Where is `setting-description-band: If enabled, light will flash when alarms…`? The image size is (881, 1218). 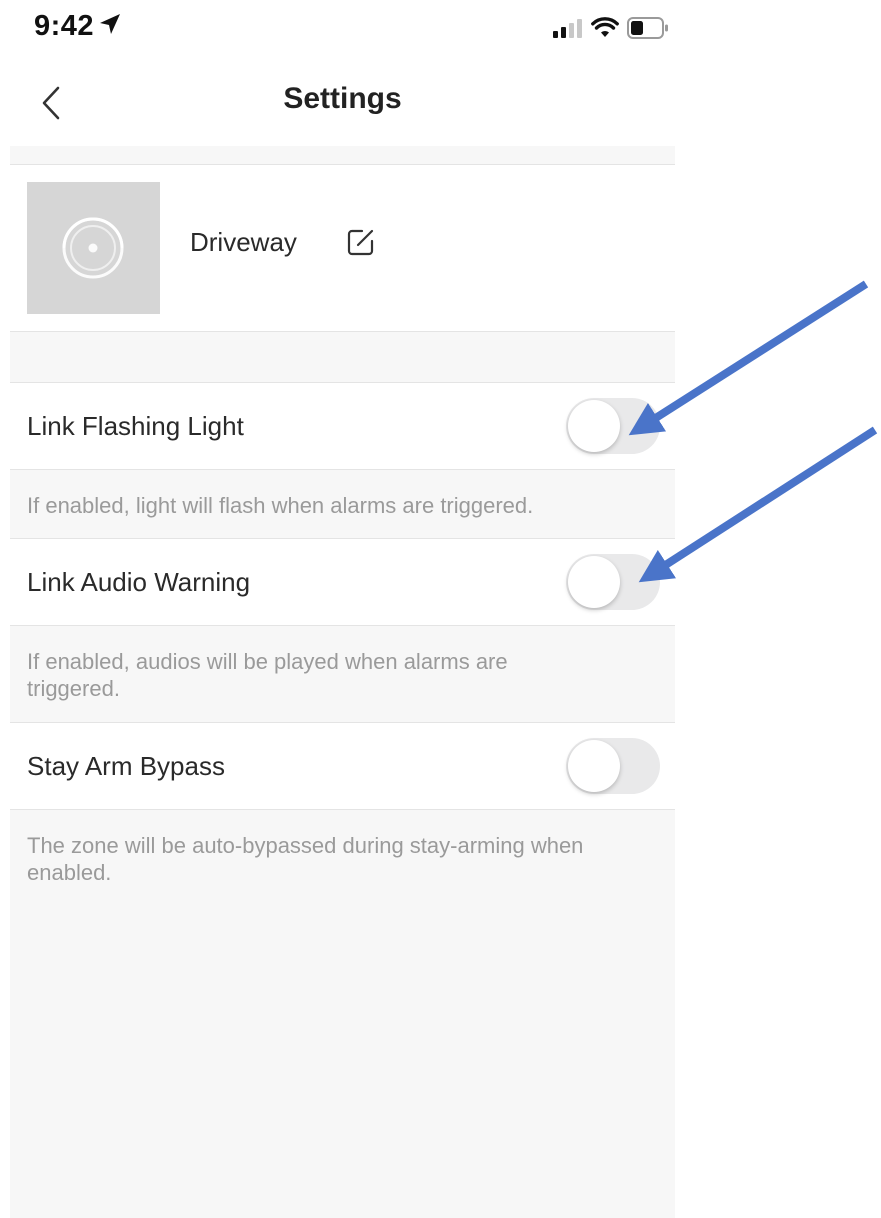 setting-description-band: If enabled, light will flash when alarms… is located at coordinates (342, 504).